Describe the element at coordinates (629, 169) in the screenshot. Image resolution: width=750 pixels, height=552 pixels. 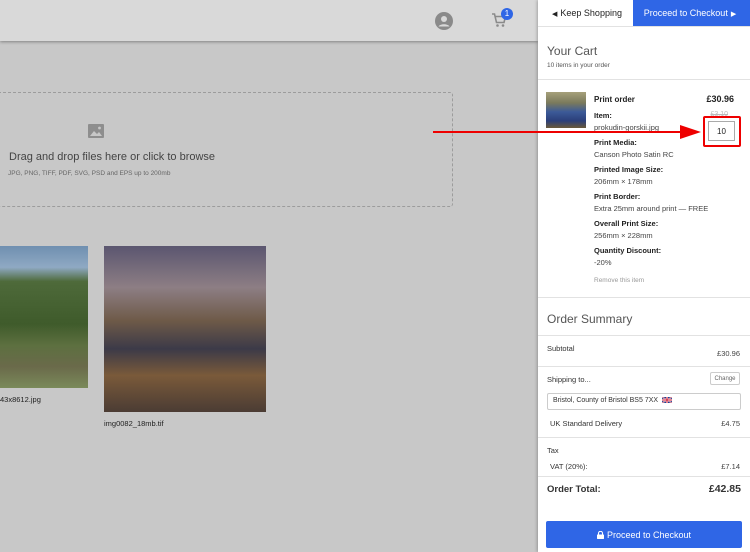
I see `image-size-label: Printed Image Size:` at that location.